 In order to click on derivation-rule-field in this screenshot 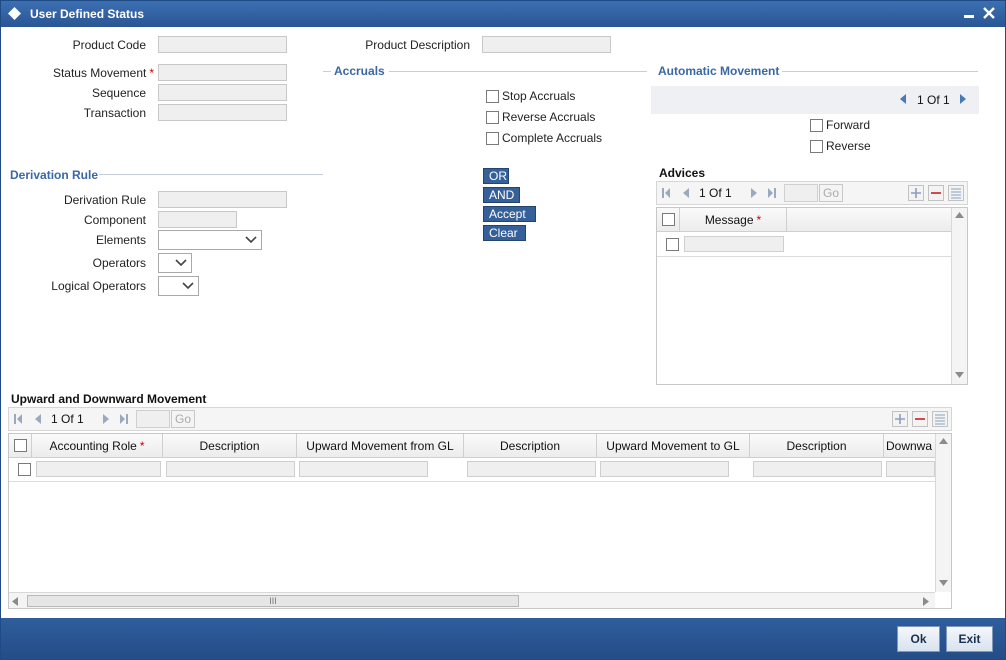, I will do `click(222, 199)`.